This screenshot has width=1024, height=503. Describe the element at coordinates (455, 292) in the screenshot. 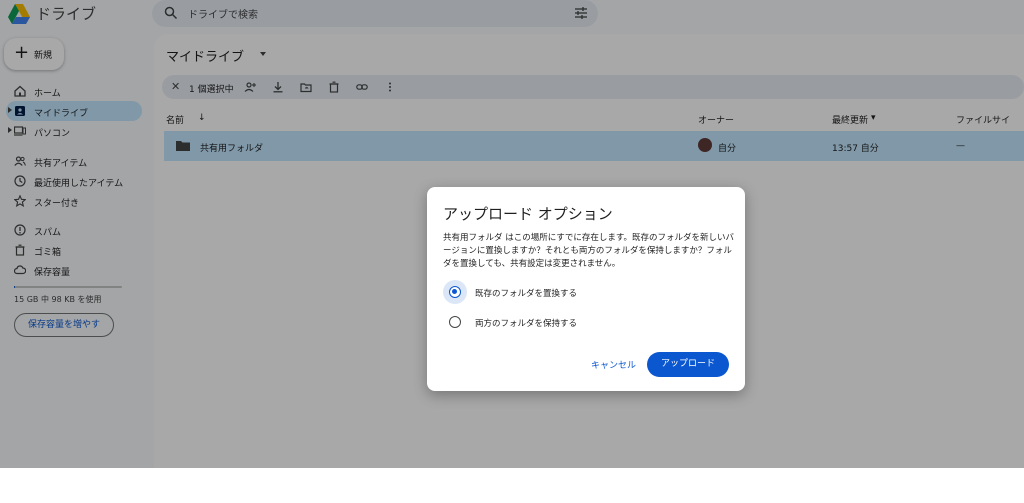

I see `radio-checked-icon` at that location.